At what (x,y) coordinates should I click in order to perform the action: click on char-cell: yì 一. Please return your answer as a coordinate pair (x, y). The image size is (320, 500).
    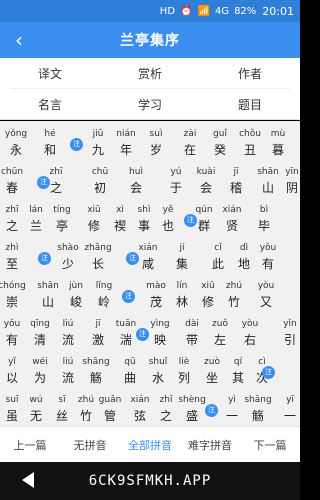
    Looking at the image, I should click on (232, 409).